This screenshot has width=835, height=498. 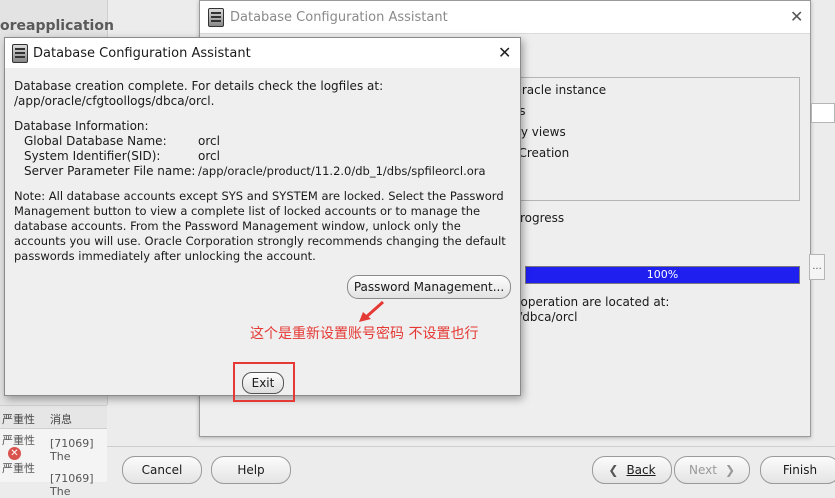 I want to click on log-location-line: t operation are located at:, so click(x=591, y=302).